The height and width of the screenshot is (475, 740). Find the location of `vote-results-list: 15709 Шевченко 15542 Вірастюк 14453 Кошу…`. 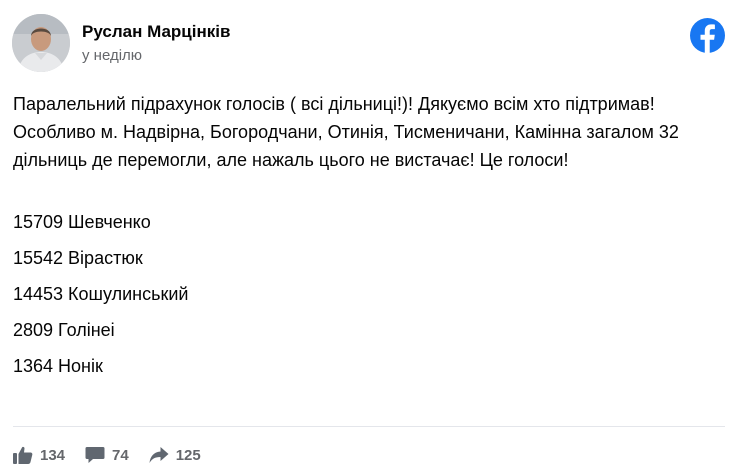

vote-results-list: 15709 Шевченко 15542 Вірастюк 14453 Кошу… is located at coordinates (100, 298).